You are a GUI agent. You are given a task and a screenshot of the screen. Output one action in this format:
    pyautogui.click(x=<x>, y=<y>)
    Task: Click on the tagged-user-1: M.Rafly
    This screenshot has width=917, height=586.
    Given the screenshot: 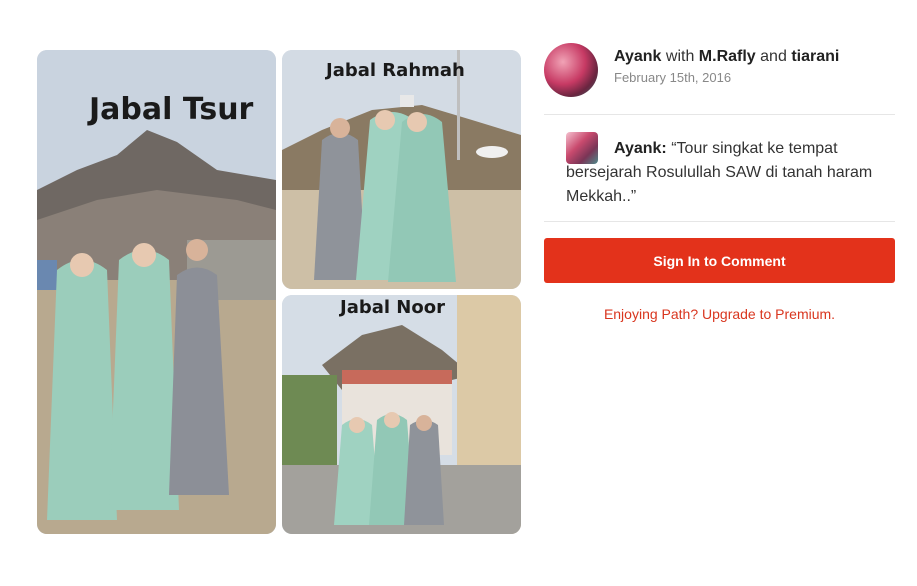 What is the action you would take?
    pyautogui.click(x=727, y=56)
    